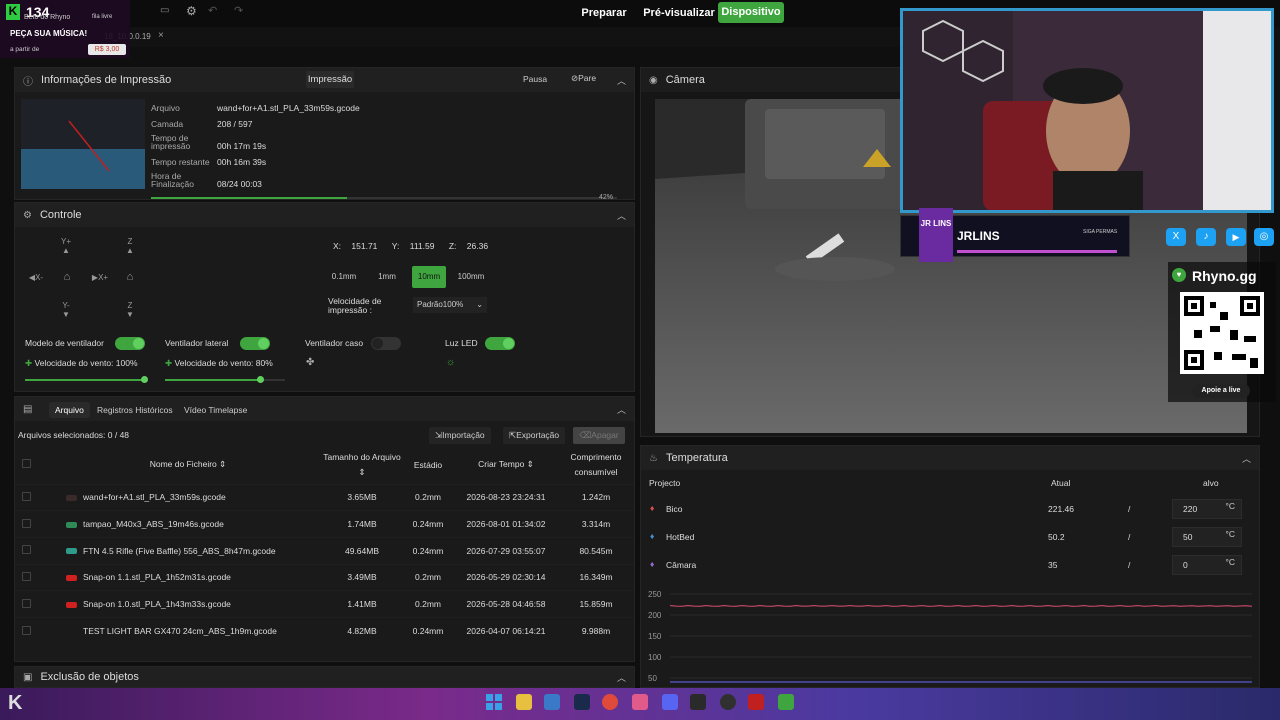 The width and height of the screenshot is (1280, 720). I want to click on edge-icon, so click(552, 702).